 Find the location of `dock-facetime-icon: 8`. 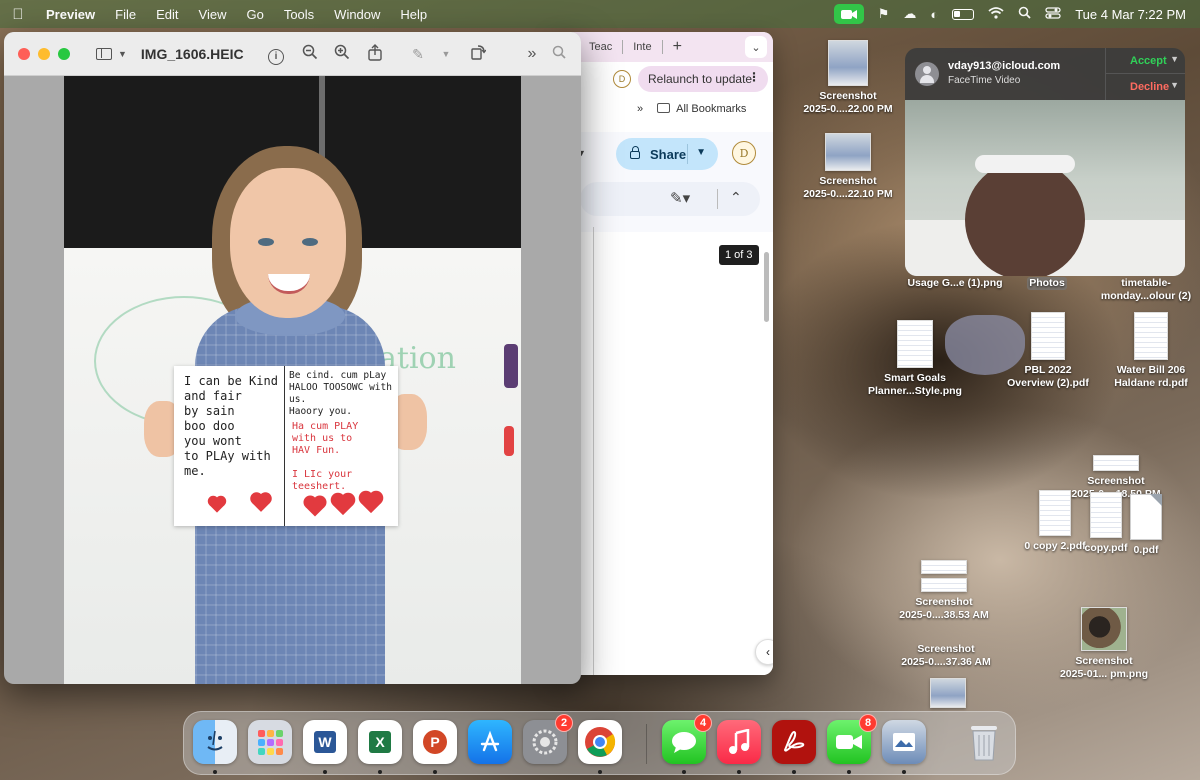

dock-facetime-icon: 8 is located at coordinates (852, 739).